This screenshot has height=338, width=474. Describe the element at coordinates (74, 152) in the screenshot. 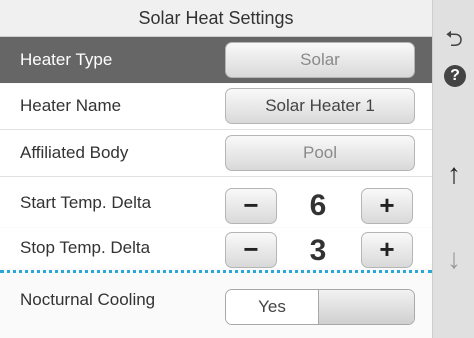

I see `affiliated-body-label: Affiliated Body` at that location.